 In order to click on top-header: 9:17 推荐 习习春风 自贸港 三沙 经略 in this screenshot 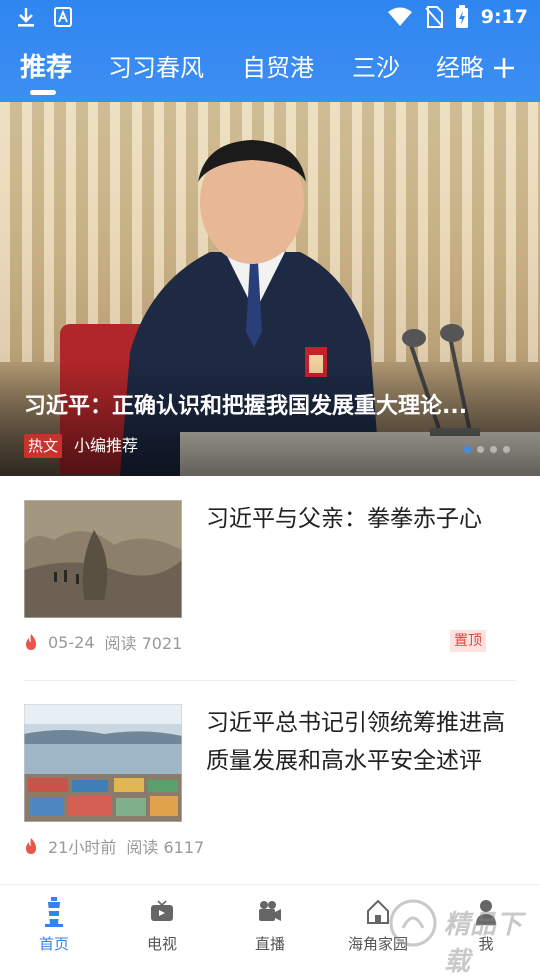, I will do `click(270, 51)`.